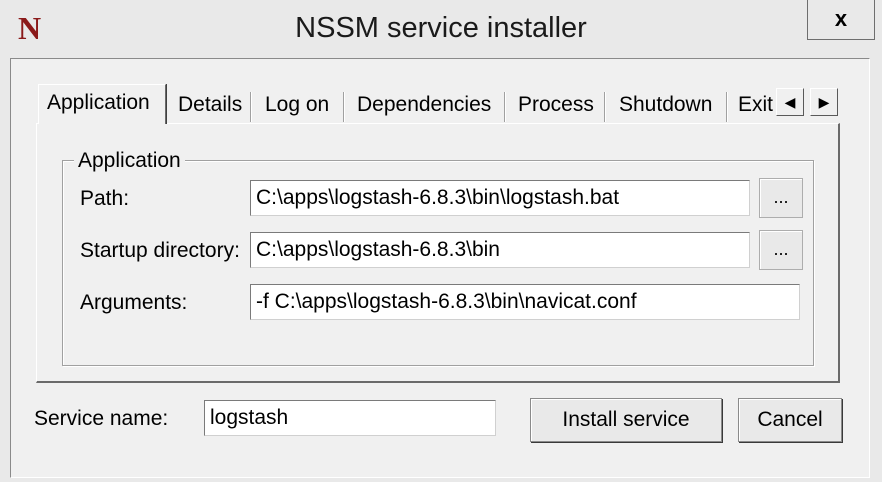 The height and width of the screenshot is (482, 882). What do you see at coordinates (668, 106) in the screenshot?
I see `tab-shutdown: Shutdown` at bounding box center [668, 106].